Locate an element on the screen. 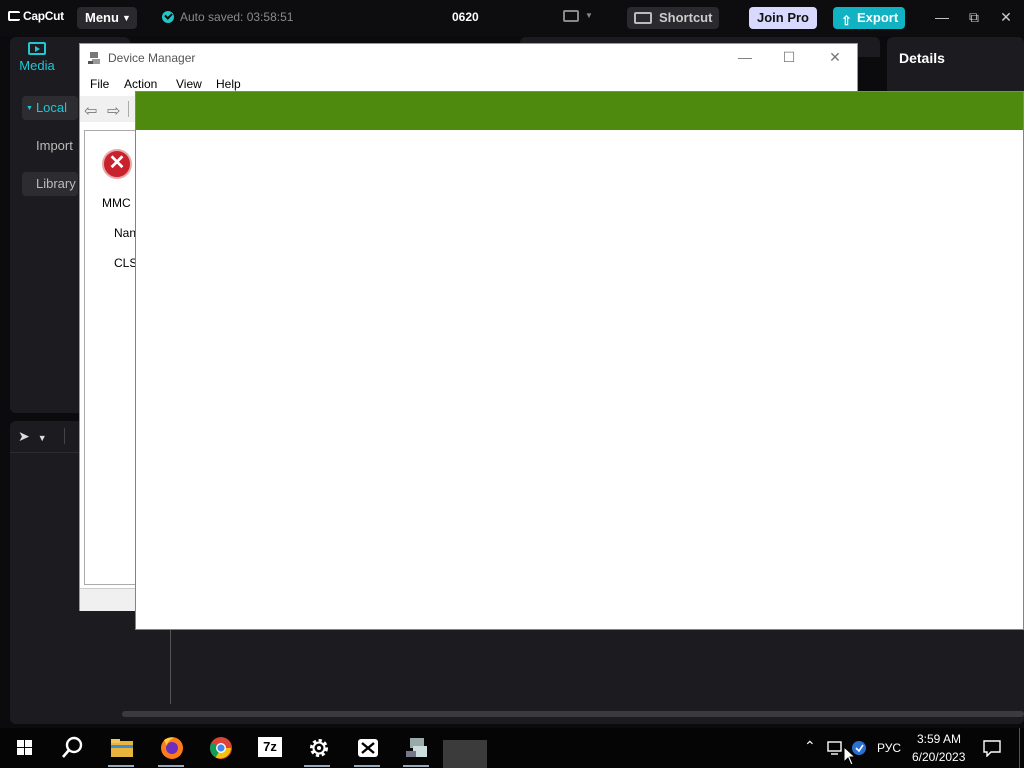 The width and height of the screenshot is (1024, 768). toolbar-separator is located at coordinates (128, 109).